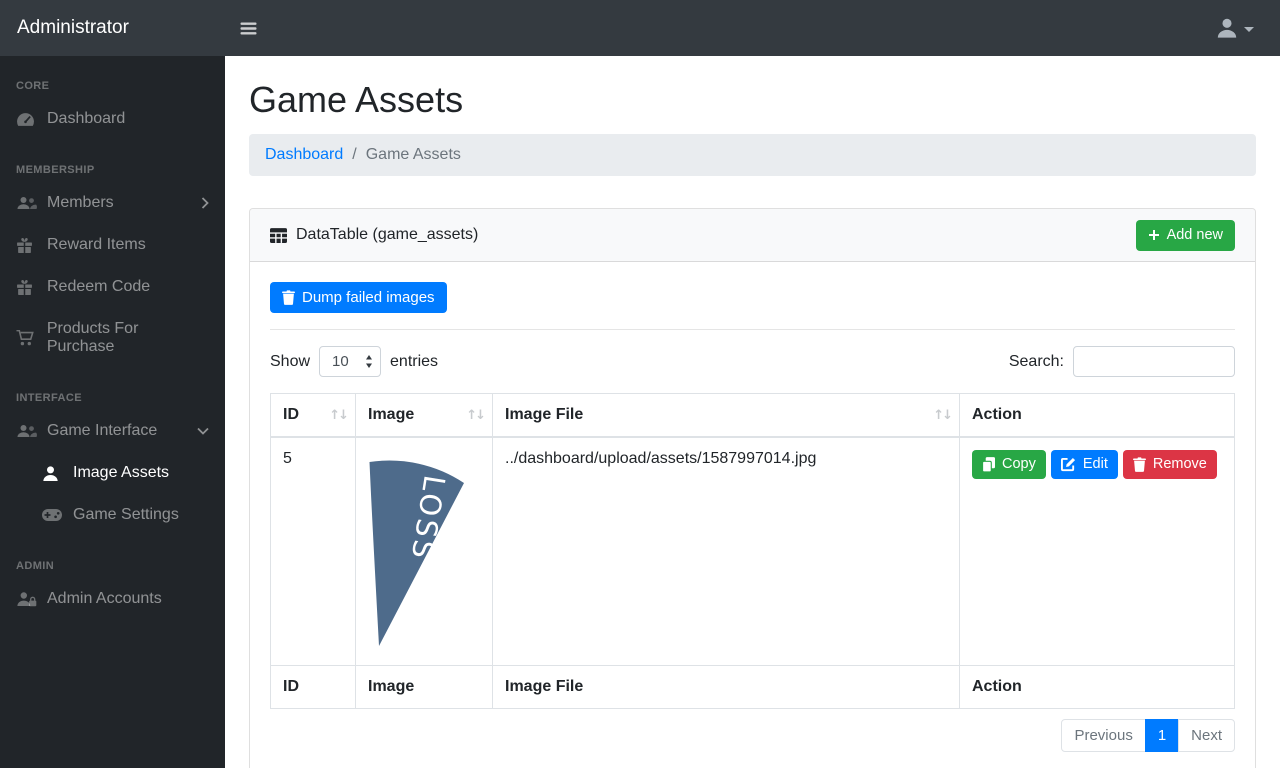  Describe the element at coordinates (1162, 735) in the screenshot. I see `pagination-page-1: 1` at that location.